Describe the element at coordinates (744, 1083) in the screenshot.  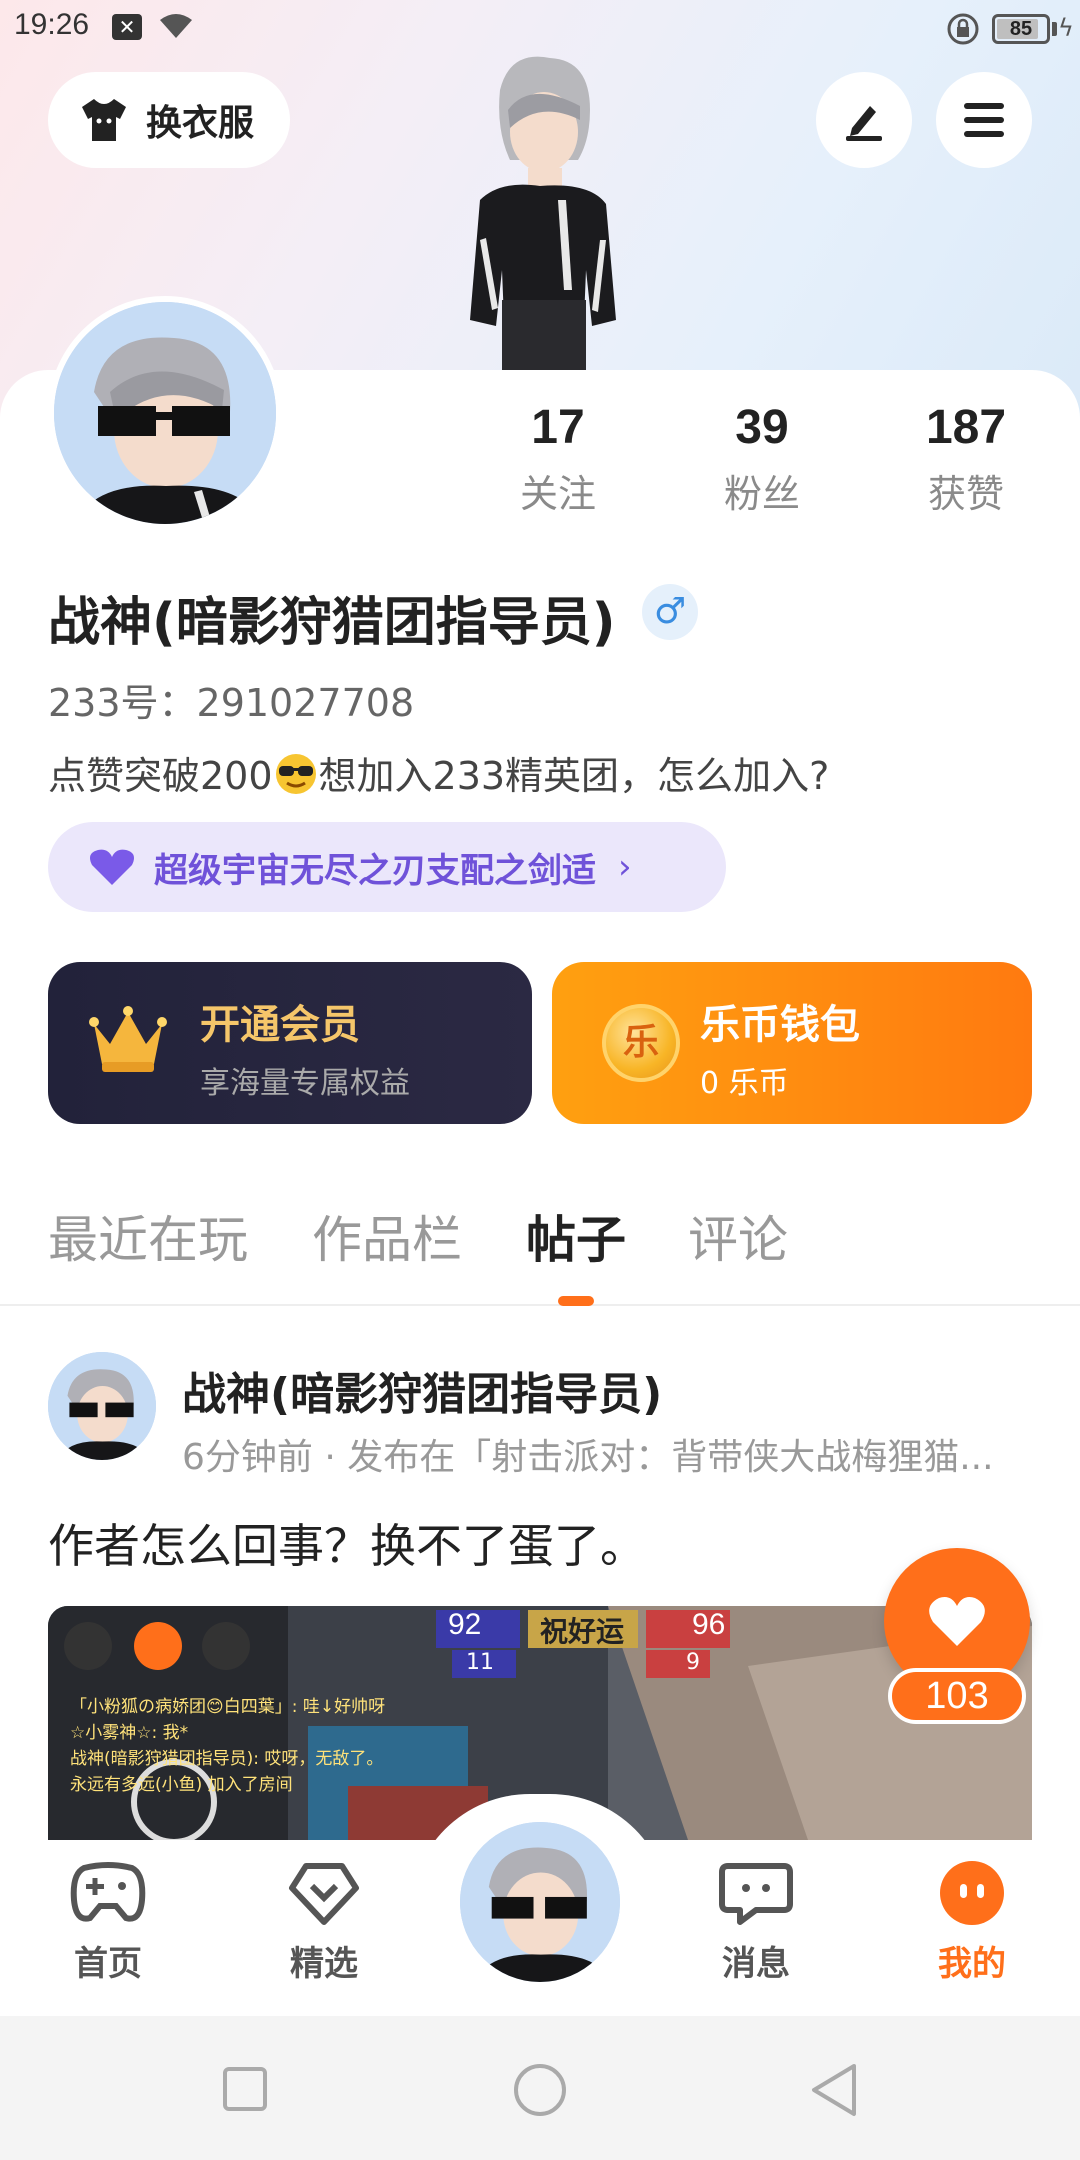
I see `wallet-balance: 0 乐币` at that location.